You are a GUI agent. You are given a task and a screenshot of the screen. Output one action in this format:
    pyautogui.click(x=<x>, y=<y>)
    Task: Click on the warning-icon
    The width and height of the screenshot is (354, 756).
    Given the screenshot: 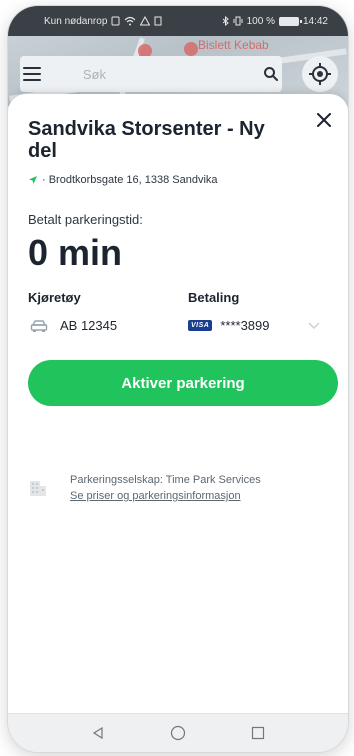 What is the action you would take?
    pyautogui.click(x=145, y=21)
    